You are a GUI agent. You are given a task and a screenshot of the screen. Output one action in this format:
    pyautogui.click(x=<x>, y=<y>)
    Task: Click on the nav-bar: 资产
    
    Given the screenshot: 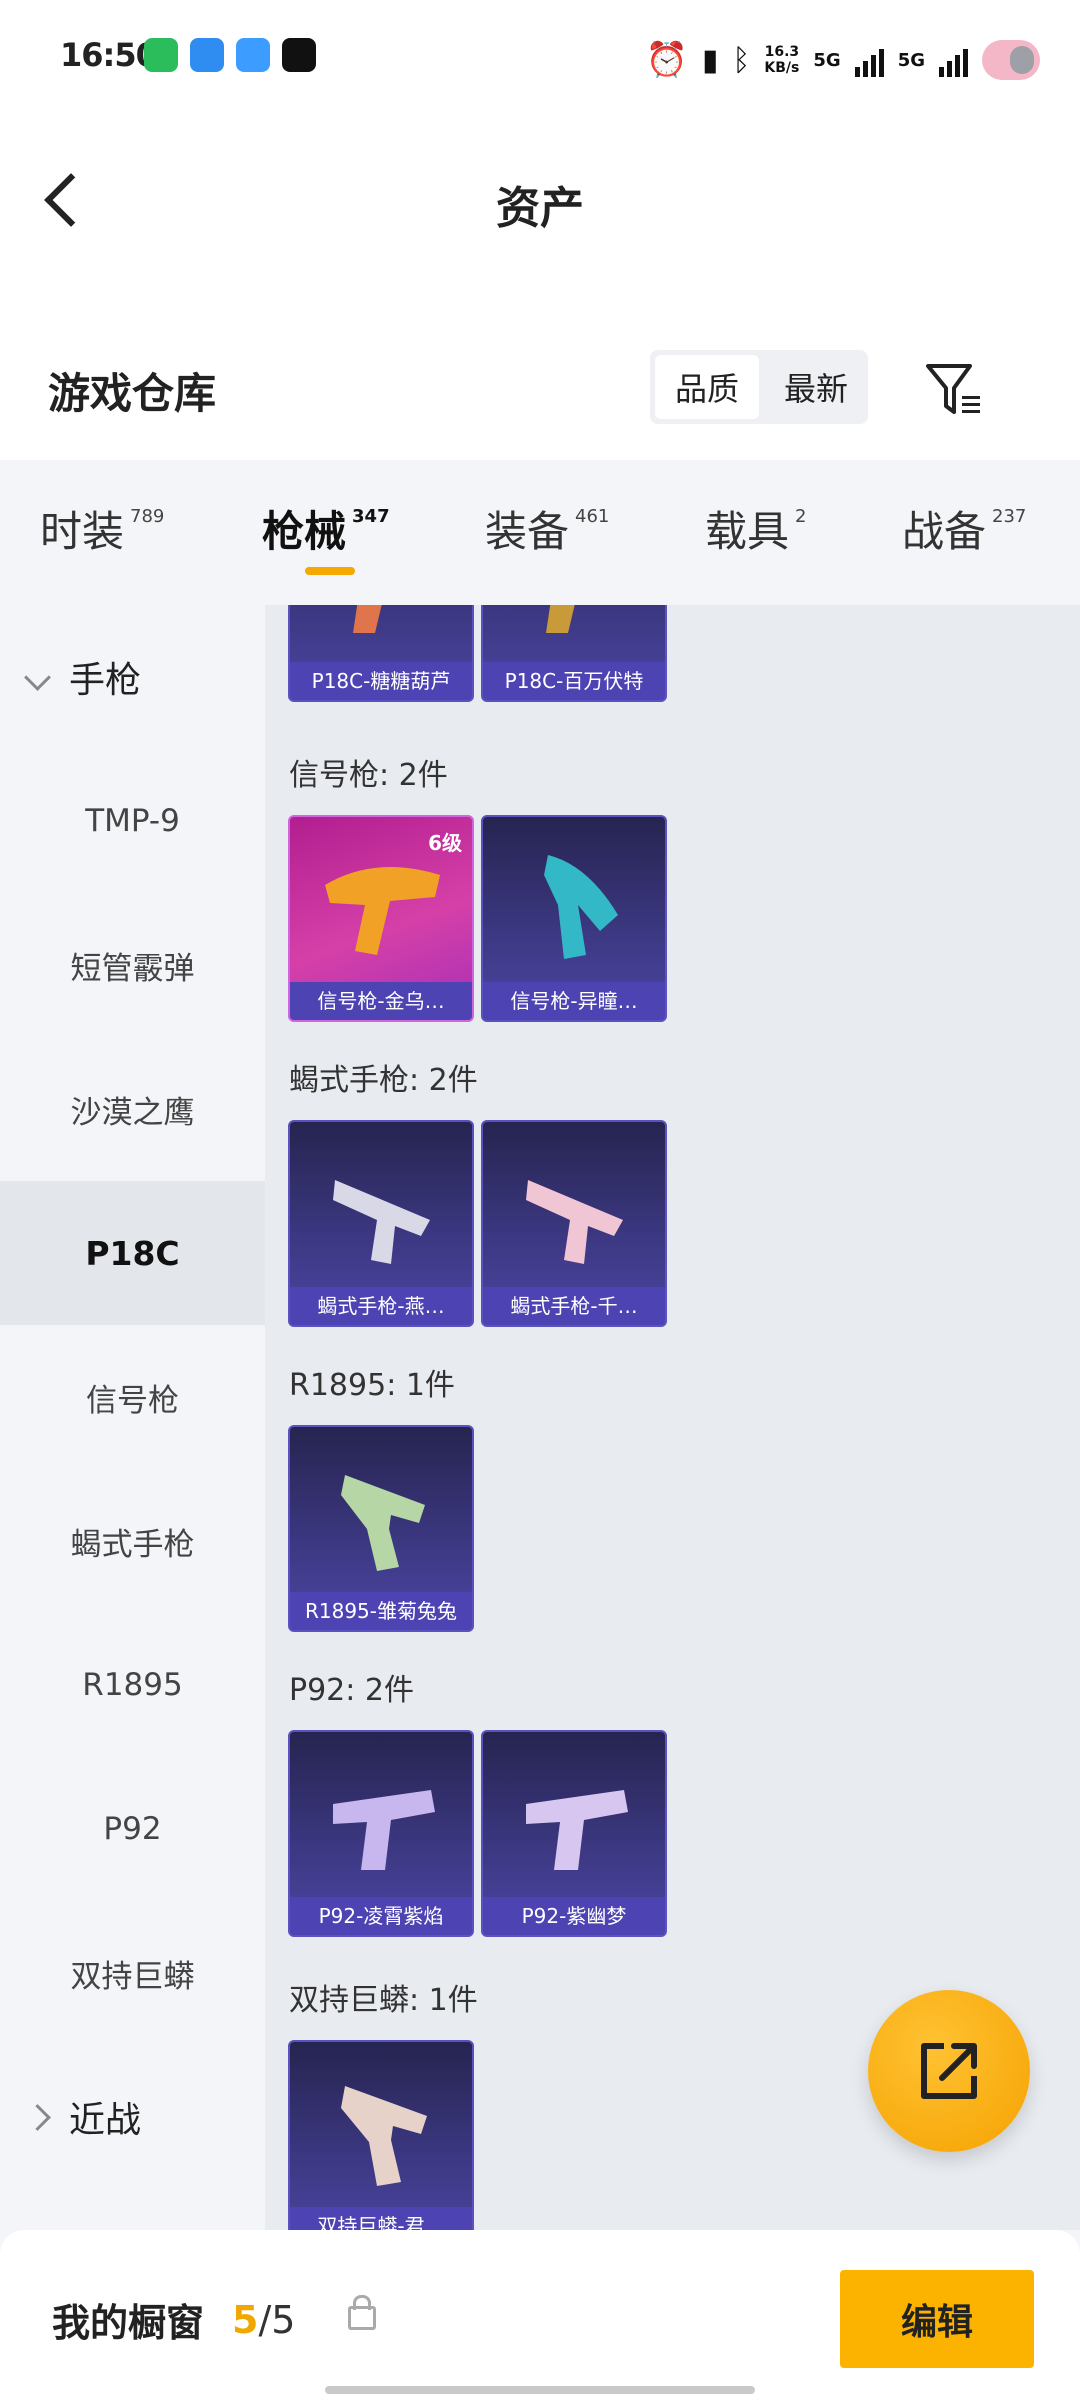 What is the action you would take?
    pyautogui.click(x=540, y=200)
    